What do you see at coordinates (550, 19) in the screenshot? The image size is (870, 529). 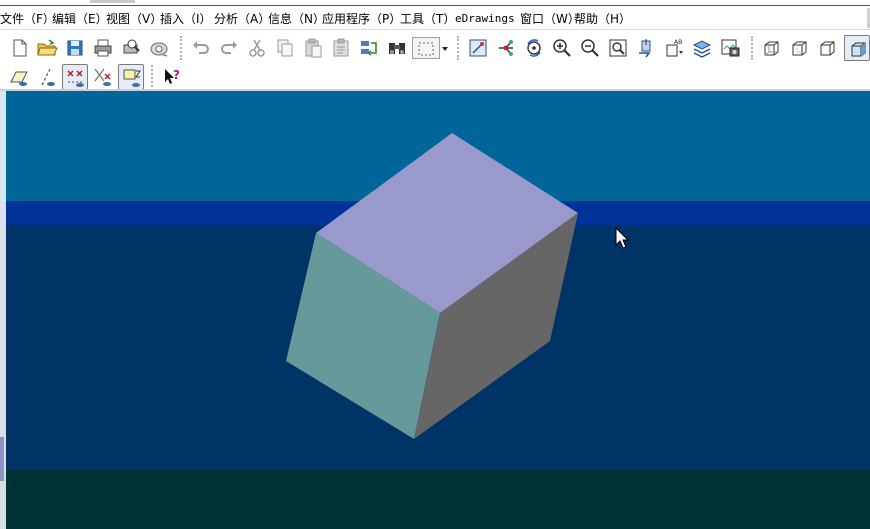 I see `menu-window: 窗口（W）` at bounding box center [550, 19].